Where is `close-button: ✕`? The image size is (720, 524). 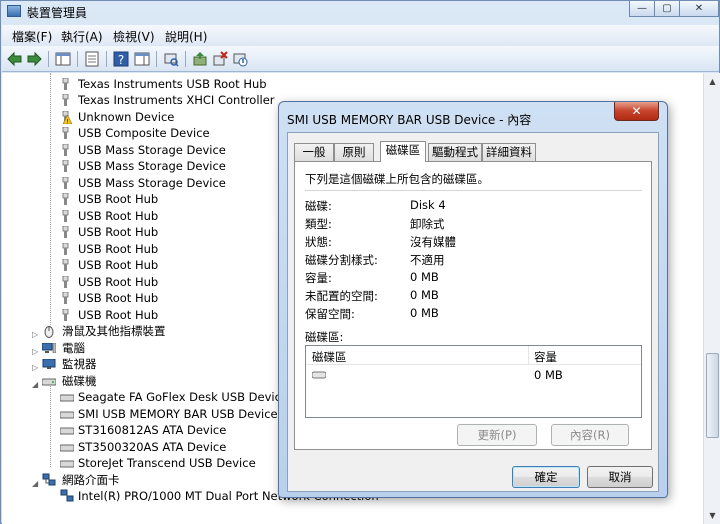
close-button: ✕ is located at coordinates (699, 9).